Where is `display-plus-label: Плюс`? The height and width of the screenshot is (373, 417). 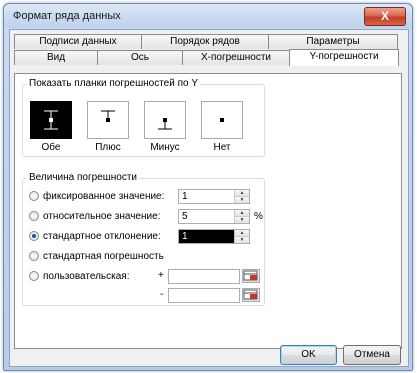
display-plus-label: Плюс is located at coordinates (108, 147).